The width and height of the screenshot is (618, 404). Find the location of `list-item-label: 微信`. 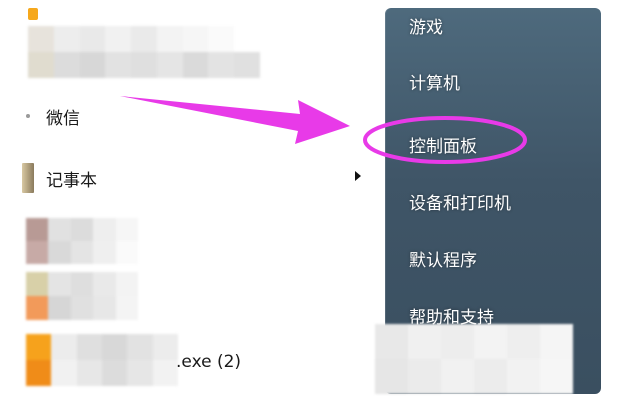

list-item-label: 微信 is located at coordinates (63, 118).